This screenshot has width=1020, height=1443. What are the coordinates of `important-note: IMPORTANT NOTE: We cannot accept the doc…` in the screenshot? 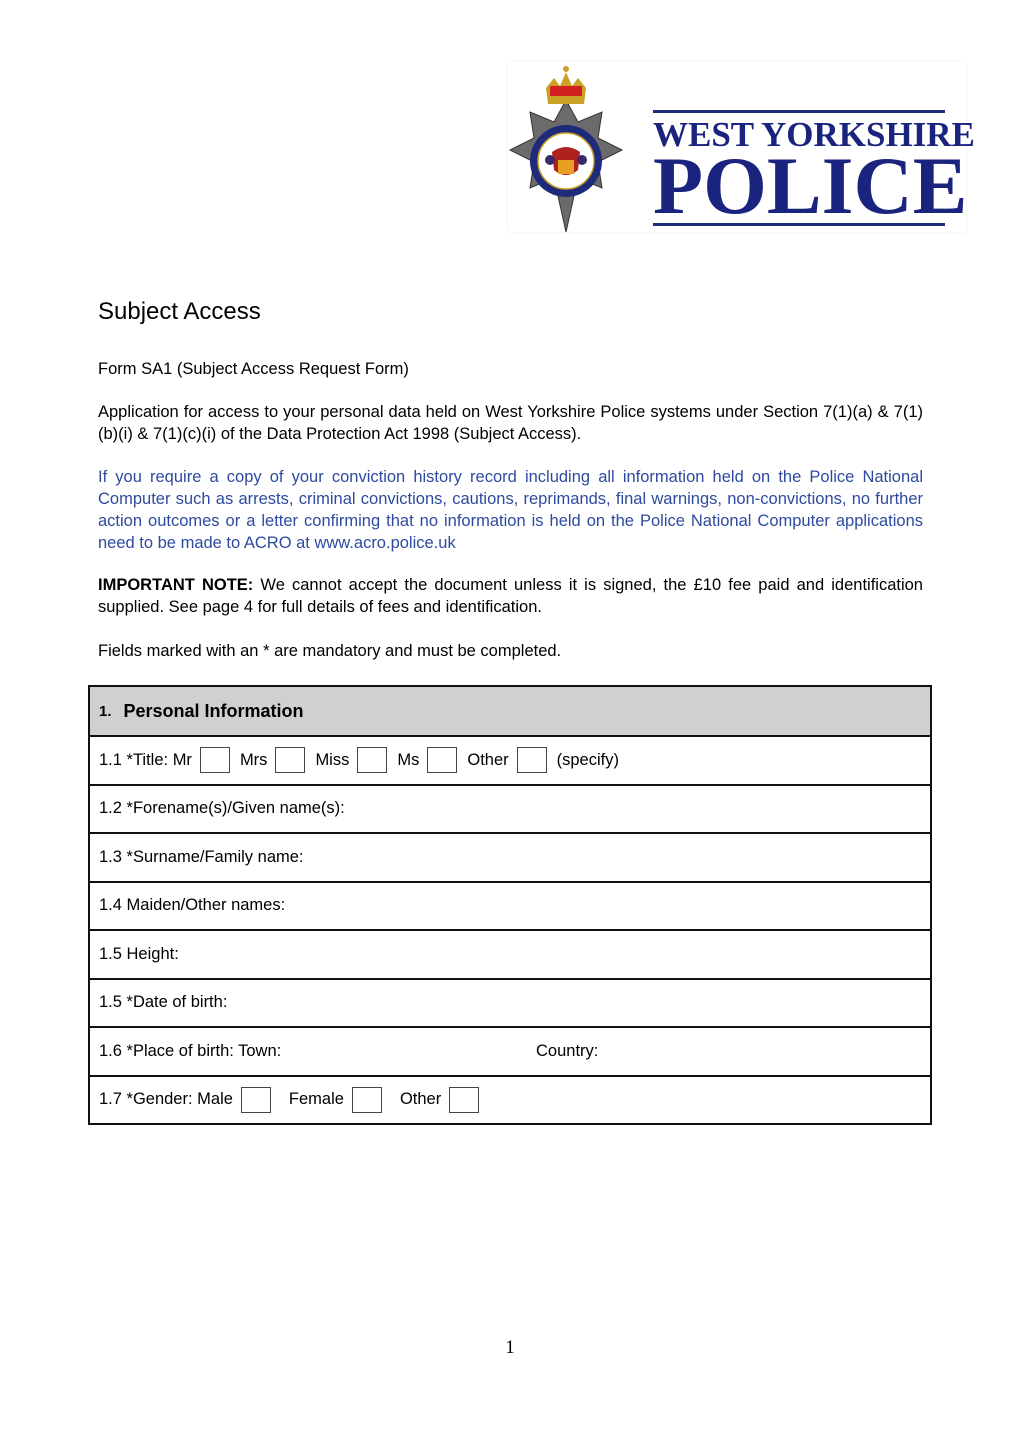 It's located at (510, 596).